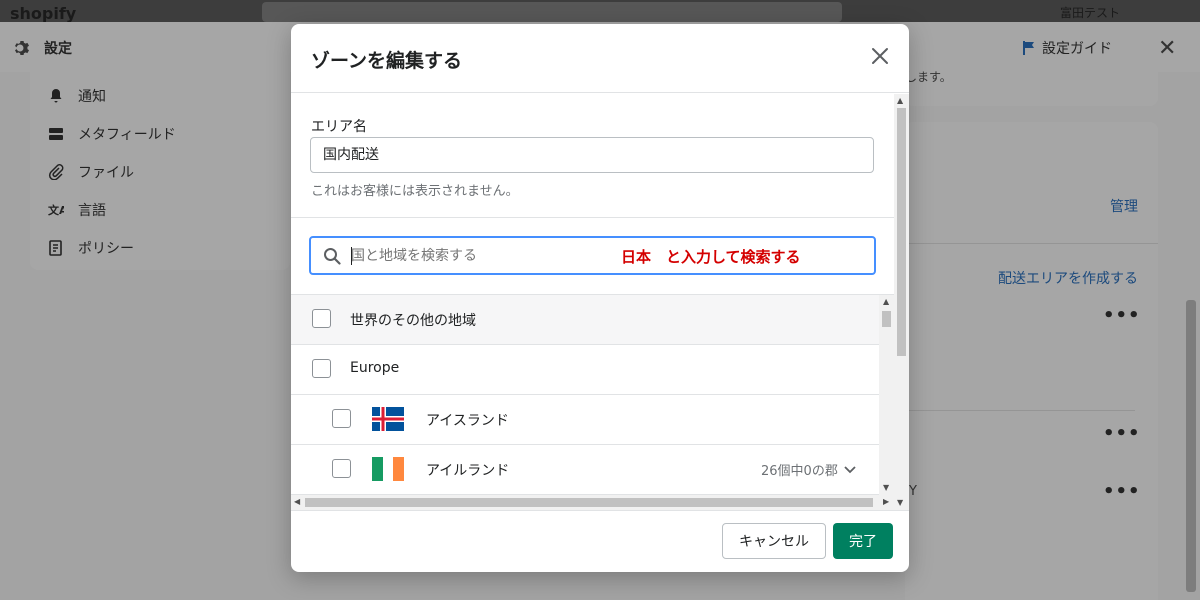 This screenshot has height=600, width=1200. I want to click on policy-icon, so click(55, 248).